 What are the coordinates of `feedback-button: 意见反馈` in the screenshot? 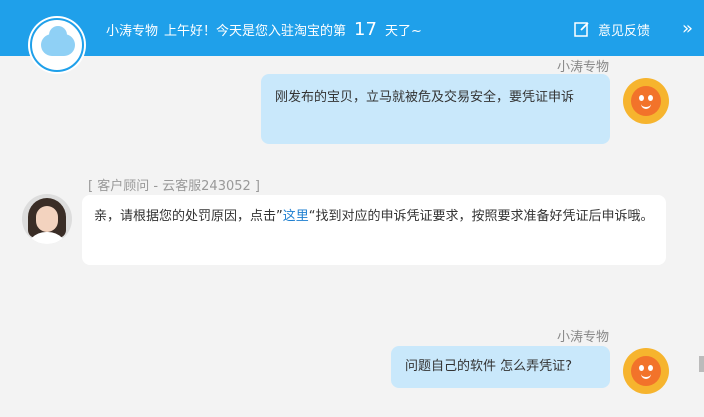 It's located at (612, 29).